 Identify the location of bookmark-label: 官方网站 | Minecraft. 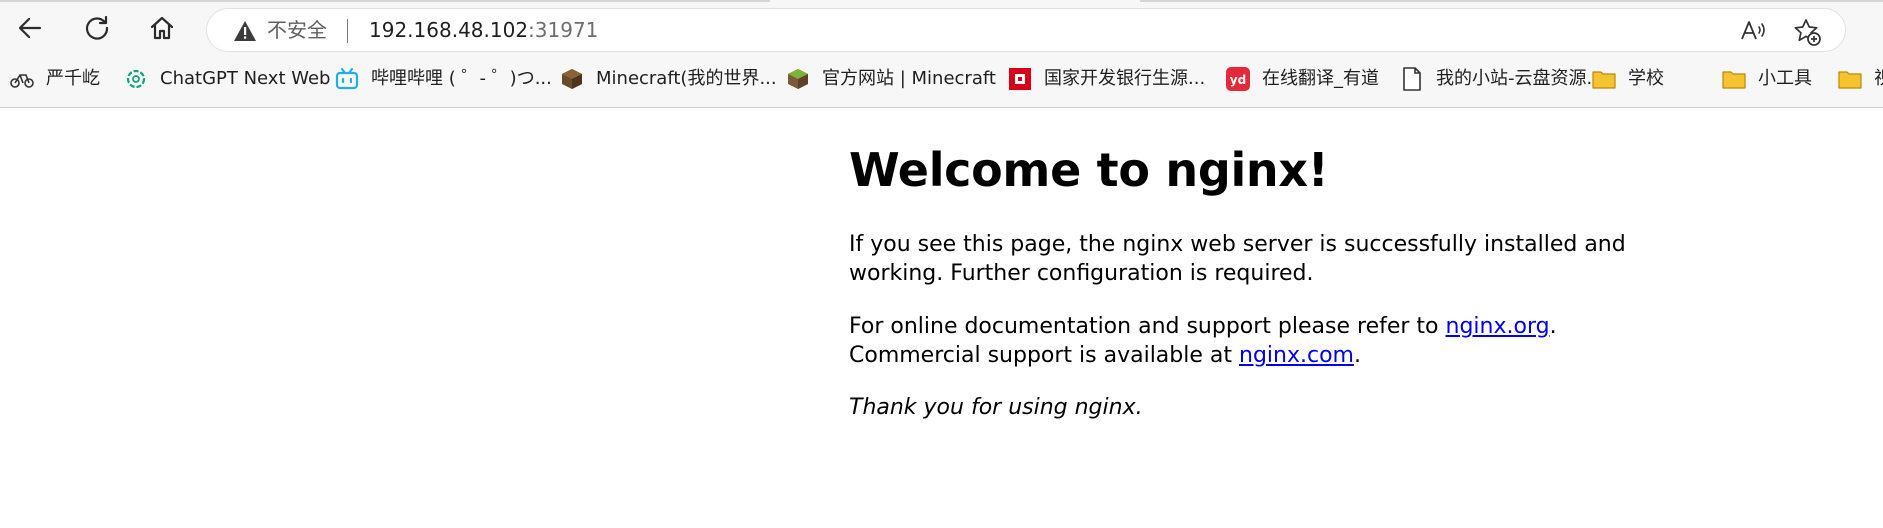
(909, 78).